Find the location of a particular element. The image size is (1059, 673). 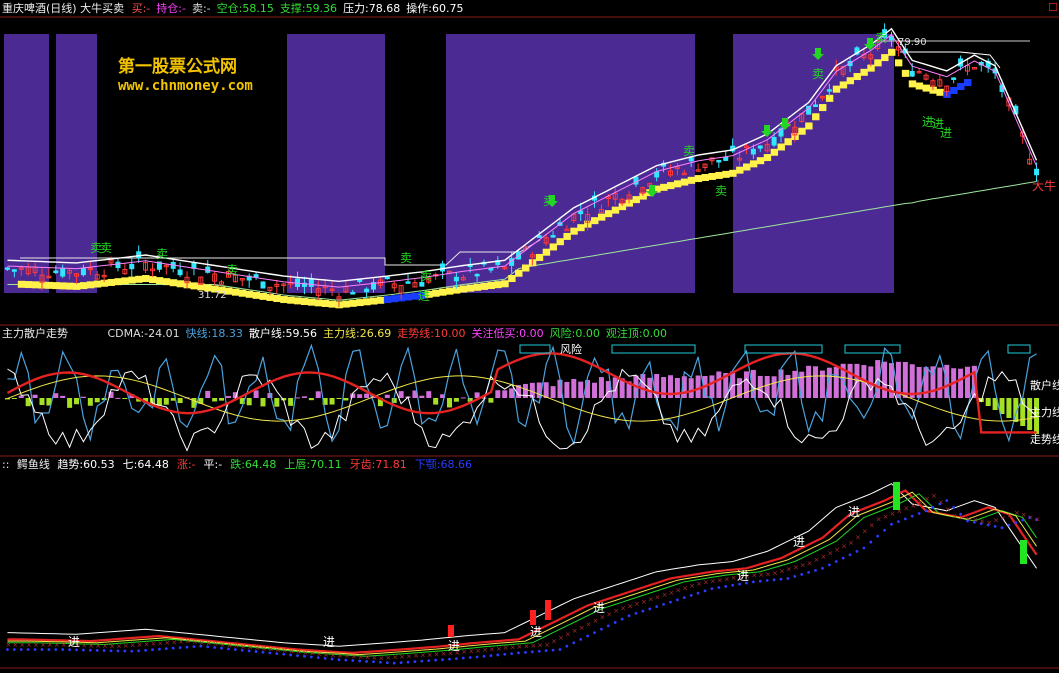

bottom-indicator: 下颚:68.66 is located at coordinates (443, 464).